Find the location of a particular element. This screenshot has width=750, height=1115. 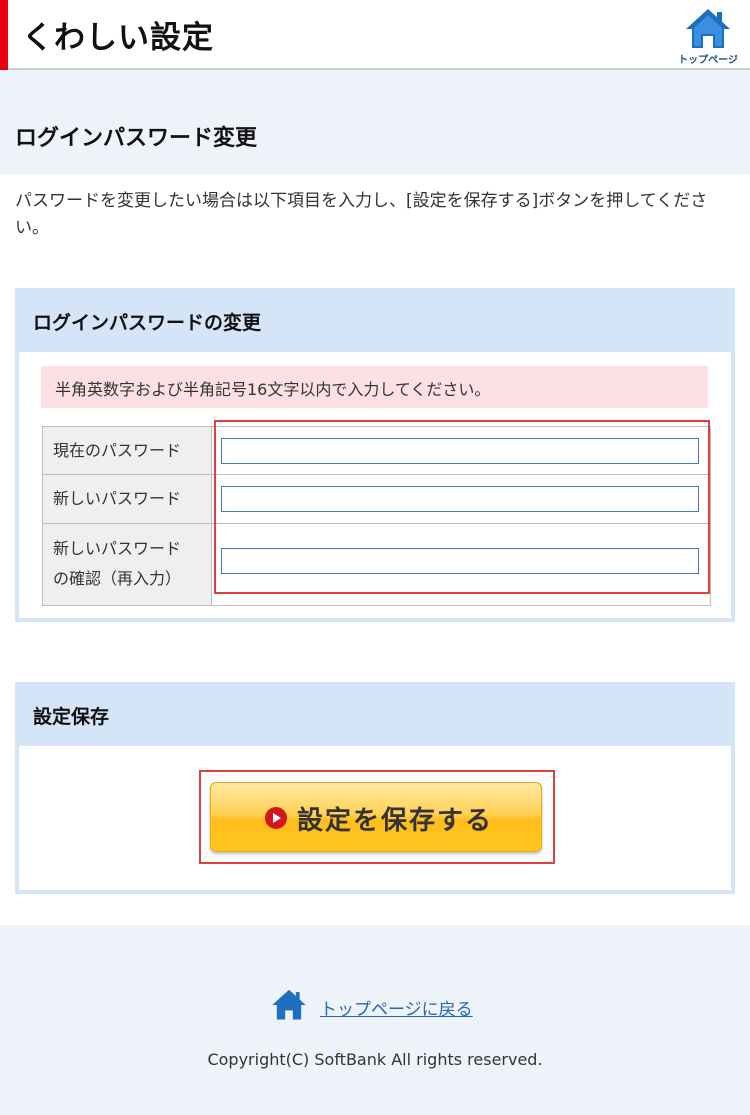

top-page-label: トップページ is located at coordinates (708, 60).